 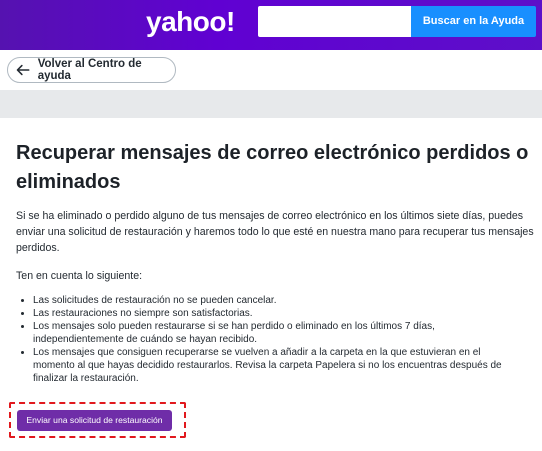 I want to click on submit-restore-request-button: Enviar una solicitud de restauración, so click(x=94, y=420).